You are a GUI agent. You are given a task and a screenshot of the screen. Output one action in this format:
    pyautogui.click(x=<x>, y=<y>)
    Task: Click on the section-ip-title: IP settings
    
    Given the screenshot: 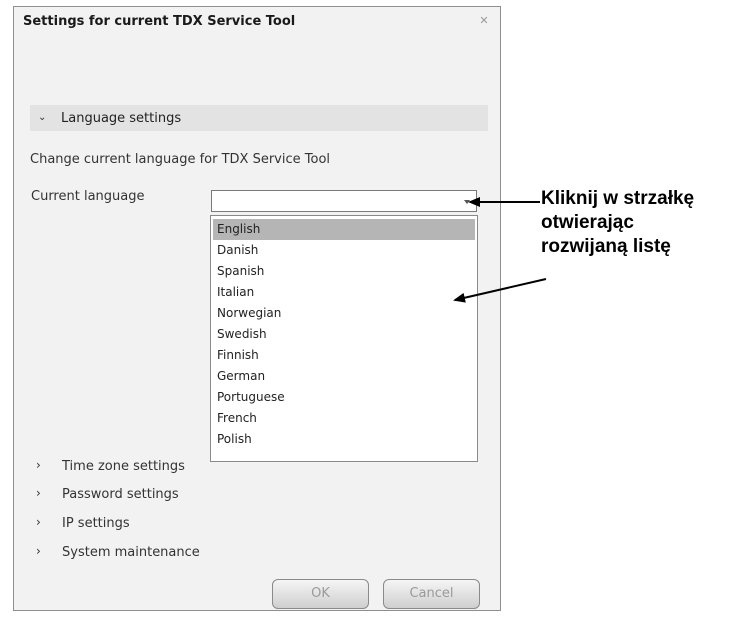 What is the action you would take?
    pyautogui.click(x=96, y=523)
    